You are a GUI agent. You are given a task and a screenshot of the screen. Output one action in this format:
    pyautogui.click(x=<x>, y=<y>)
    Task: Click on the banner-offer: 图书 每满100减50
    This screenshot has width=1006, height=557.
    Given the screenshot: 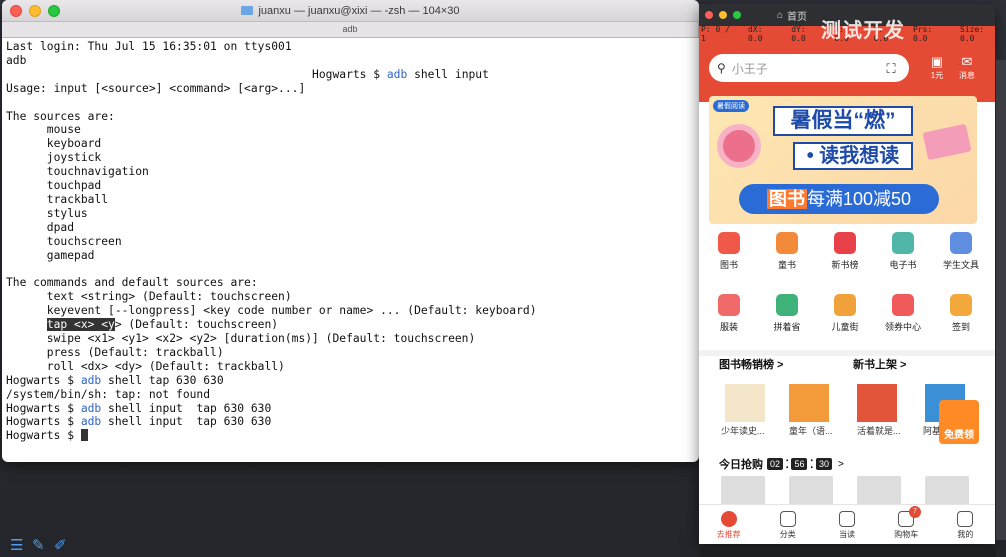 What is the action you would take?
    pyautogui.click(x=839, y=199)
    